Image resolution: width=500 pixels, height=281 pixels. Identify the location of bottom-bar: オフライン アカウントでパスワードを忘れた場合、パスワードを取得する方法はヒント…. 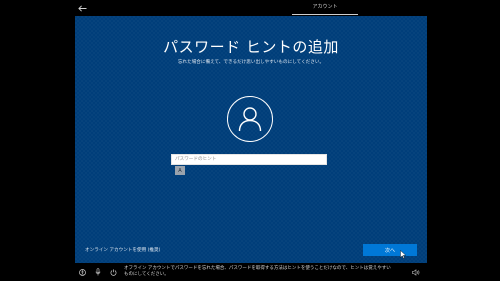
(250, 272).